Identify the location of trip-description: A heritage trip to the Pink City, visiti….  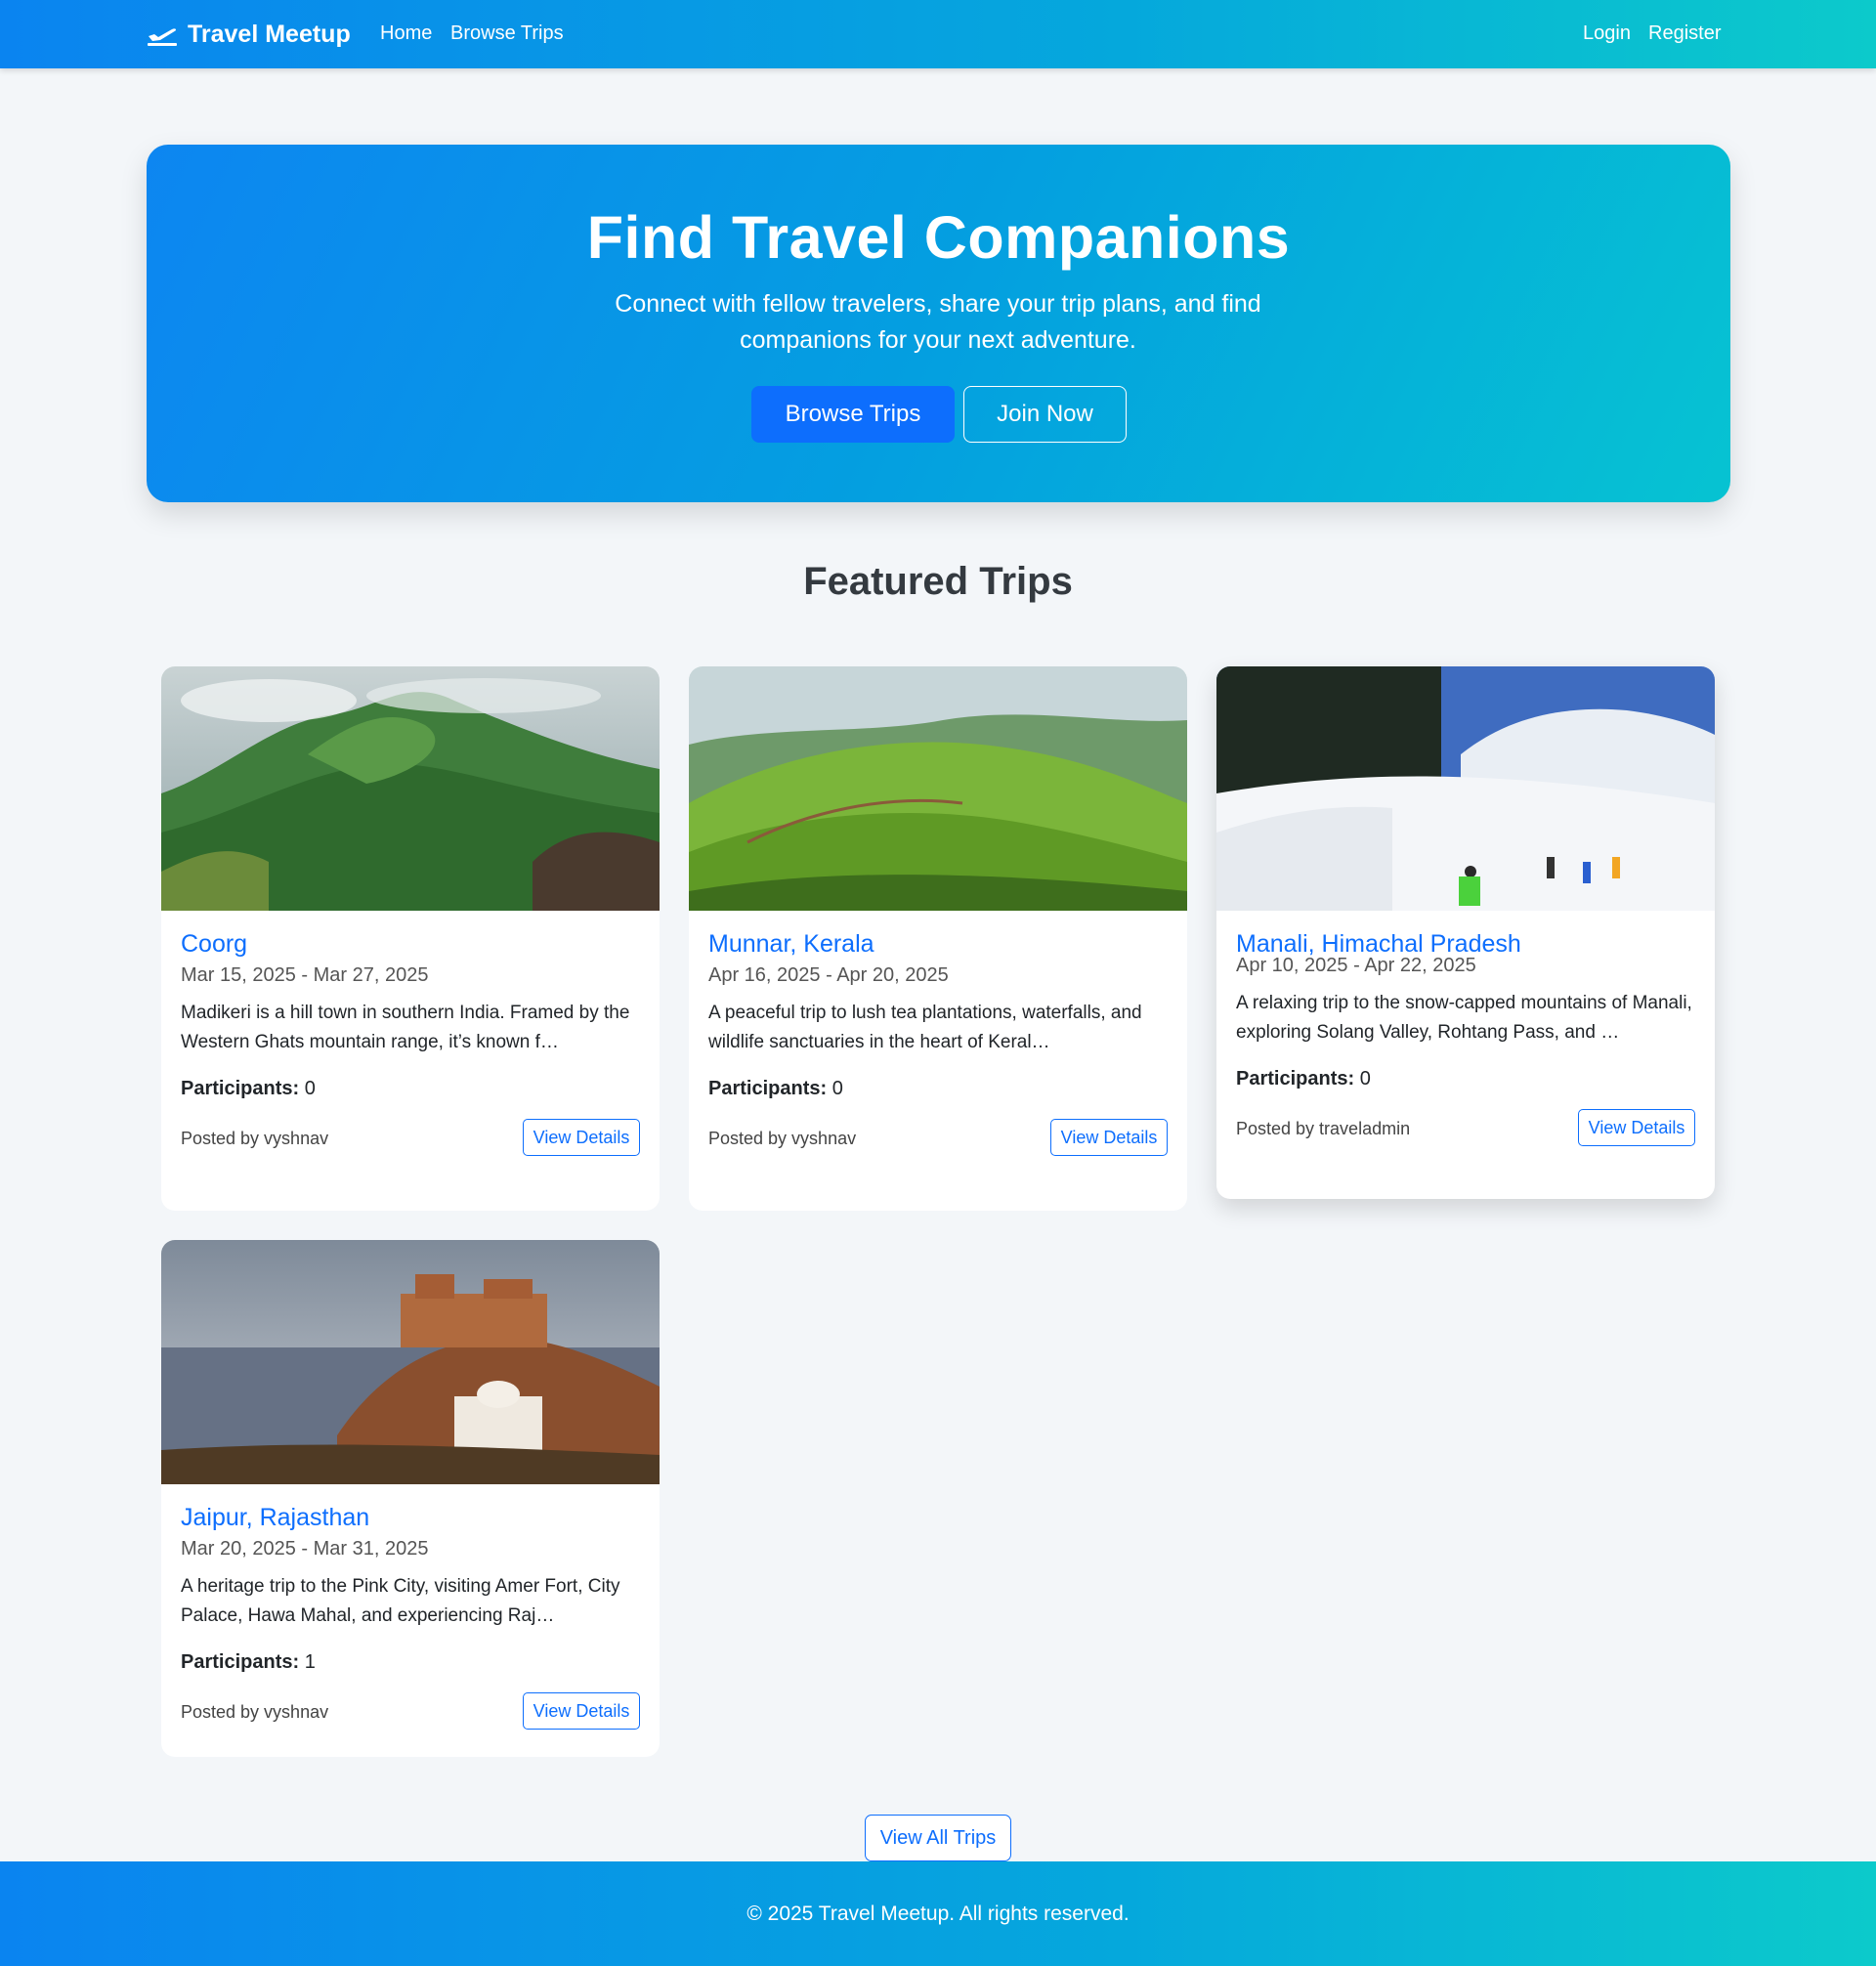
(400, 1601).